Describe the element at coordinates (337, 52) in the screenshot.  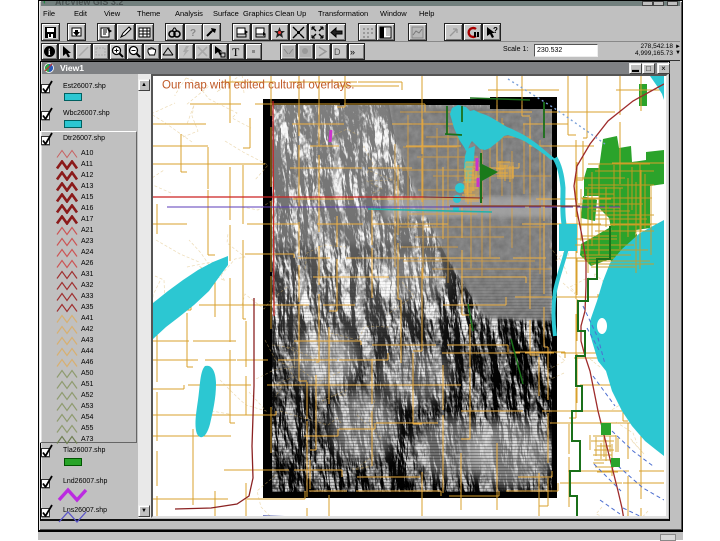
I see `svg-text: D` at that location.